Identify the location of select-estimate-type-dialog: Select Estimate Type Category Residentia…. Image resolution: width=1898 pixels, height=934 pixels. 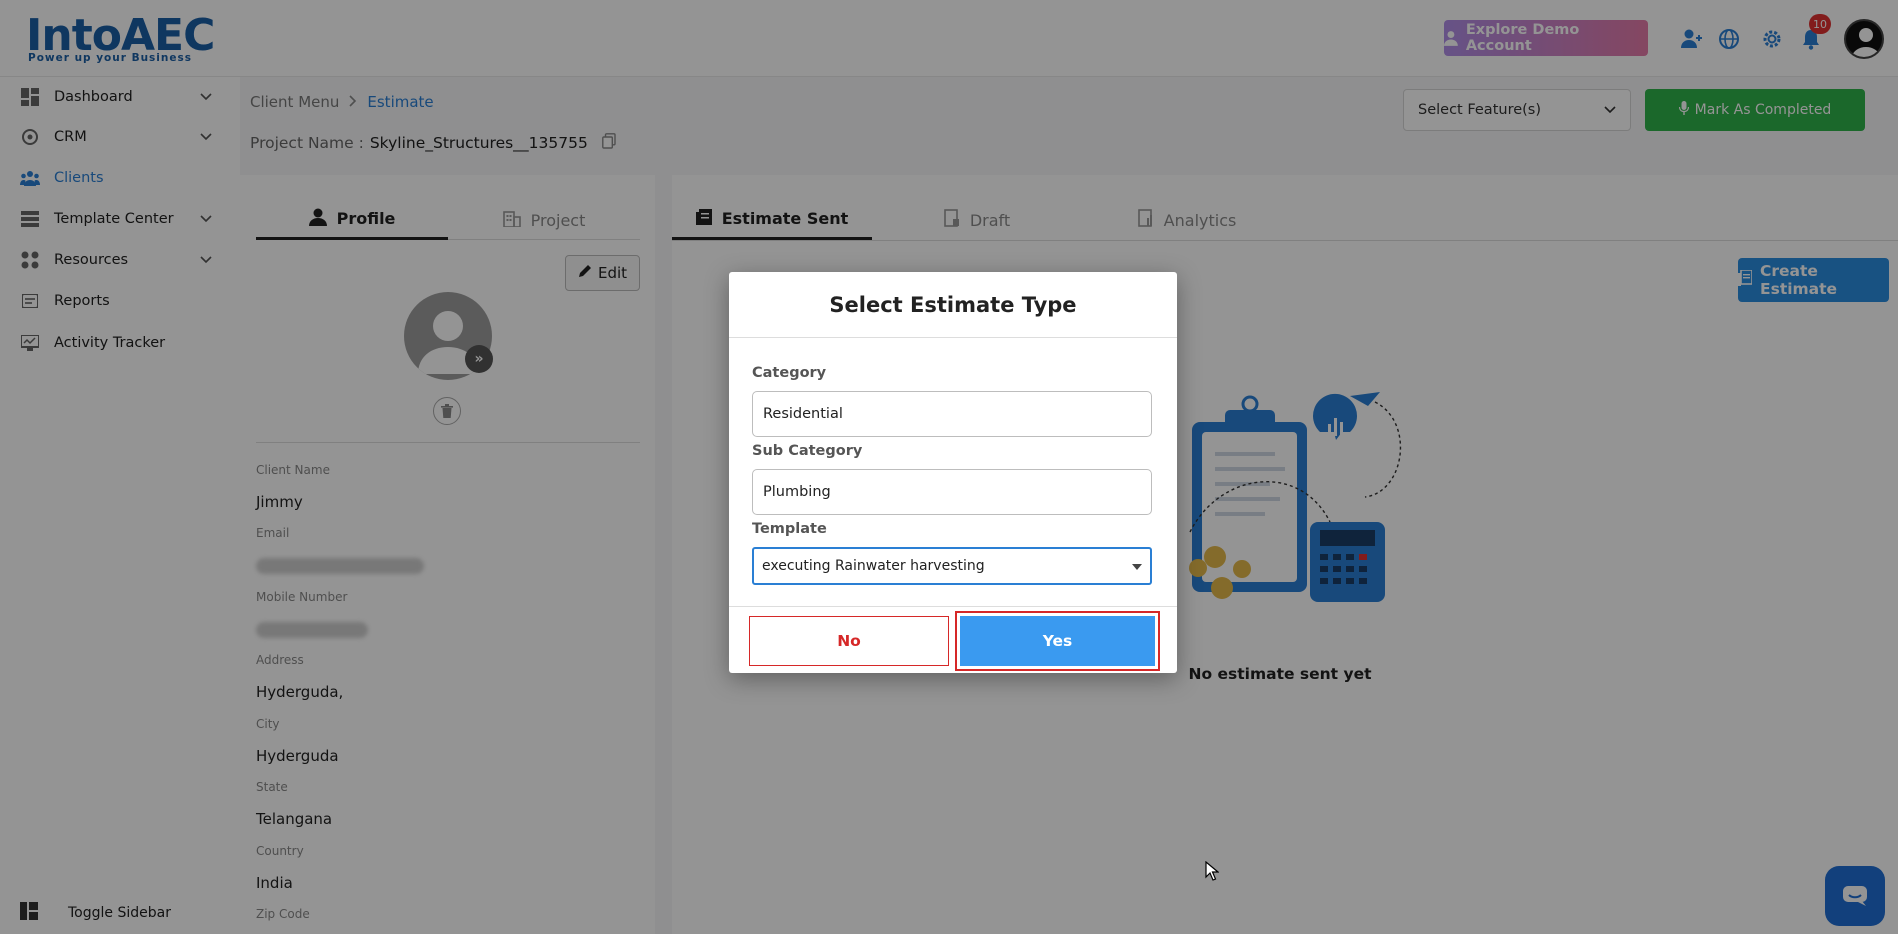
(953, 472).